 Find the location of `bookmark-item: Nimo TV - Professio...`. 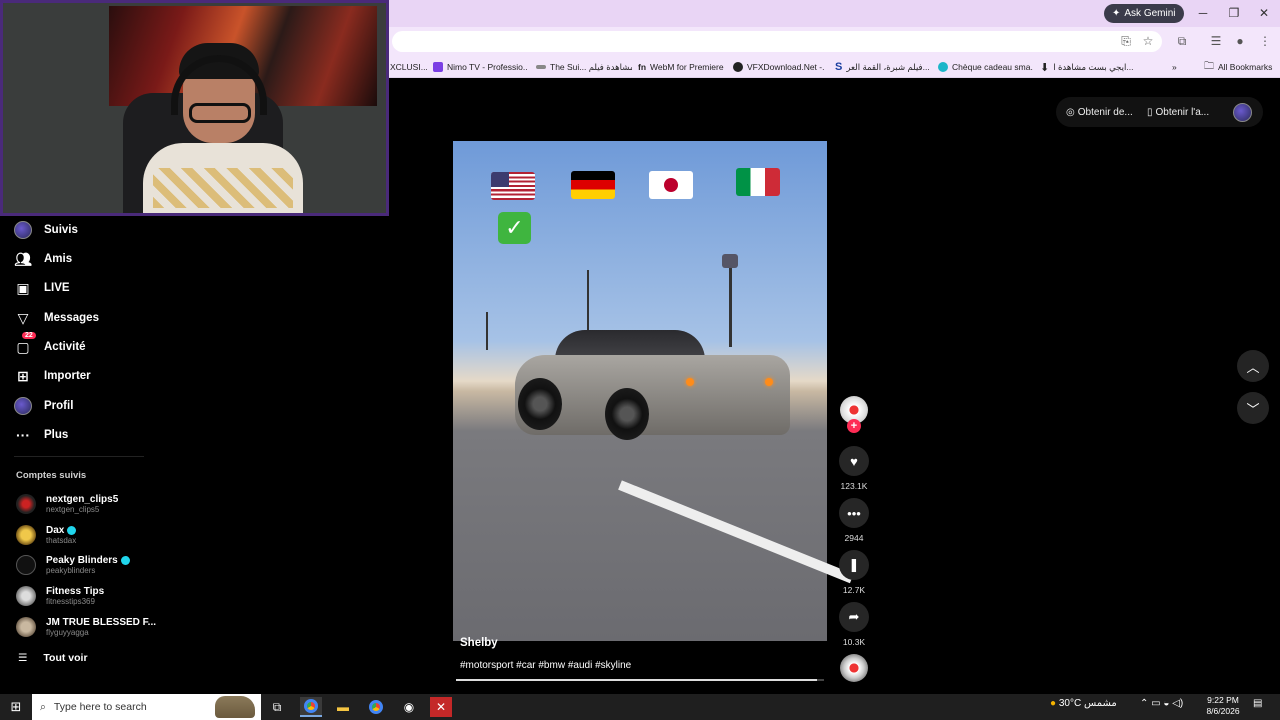

bookmark-item: Nimo TV - Professio... is located at coordinates (480, 67).